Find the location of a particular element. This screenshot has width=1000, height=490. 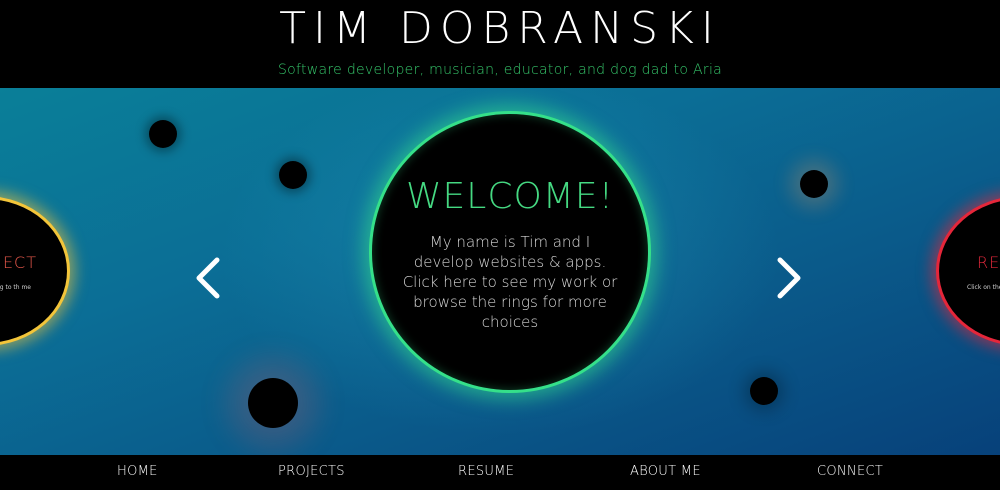

resume-ring: RES Click on the expan is located at coordinates (968, 271).